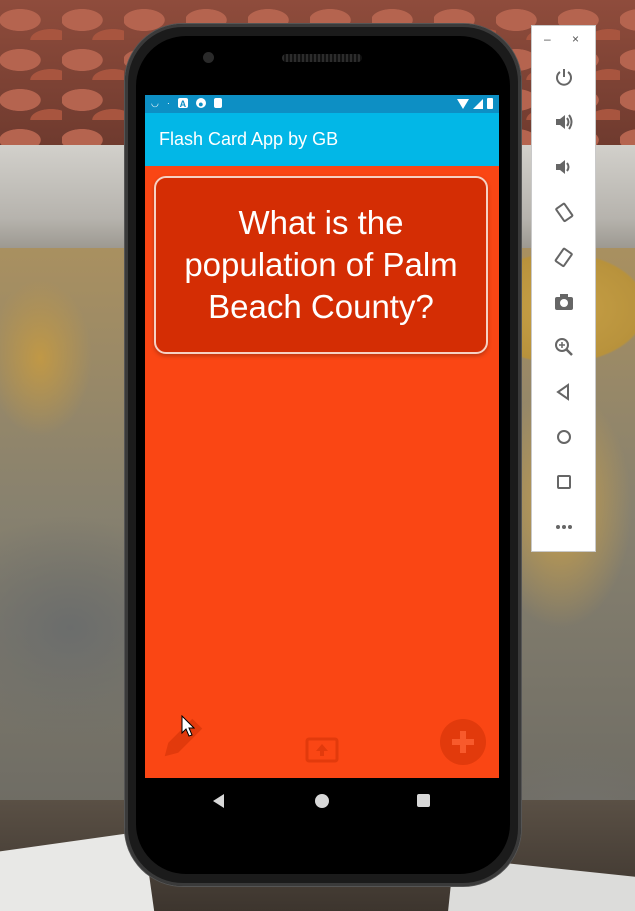  I want to click on volume-up-button, so click(563, 122).